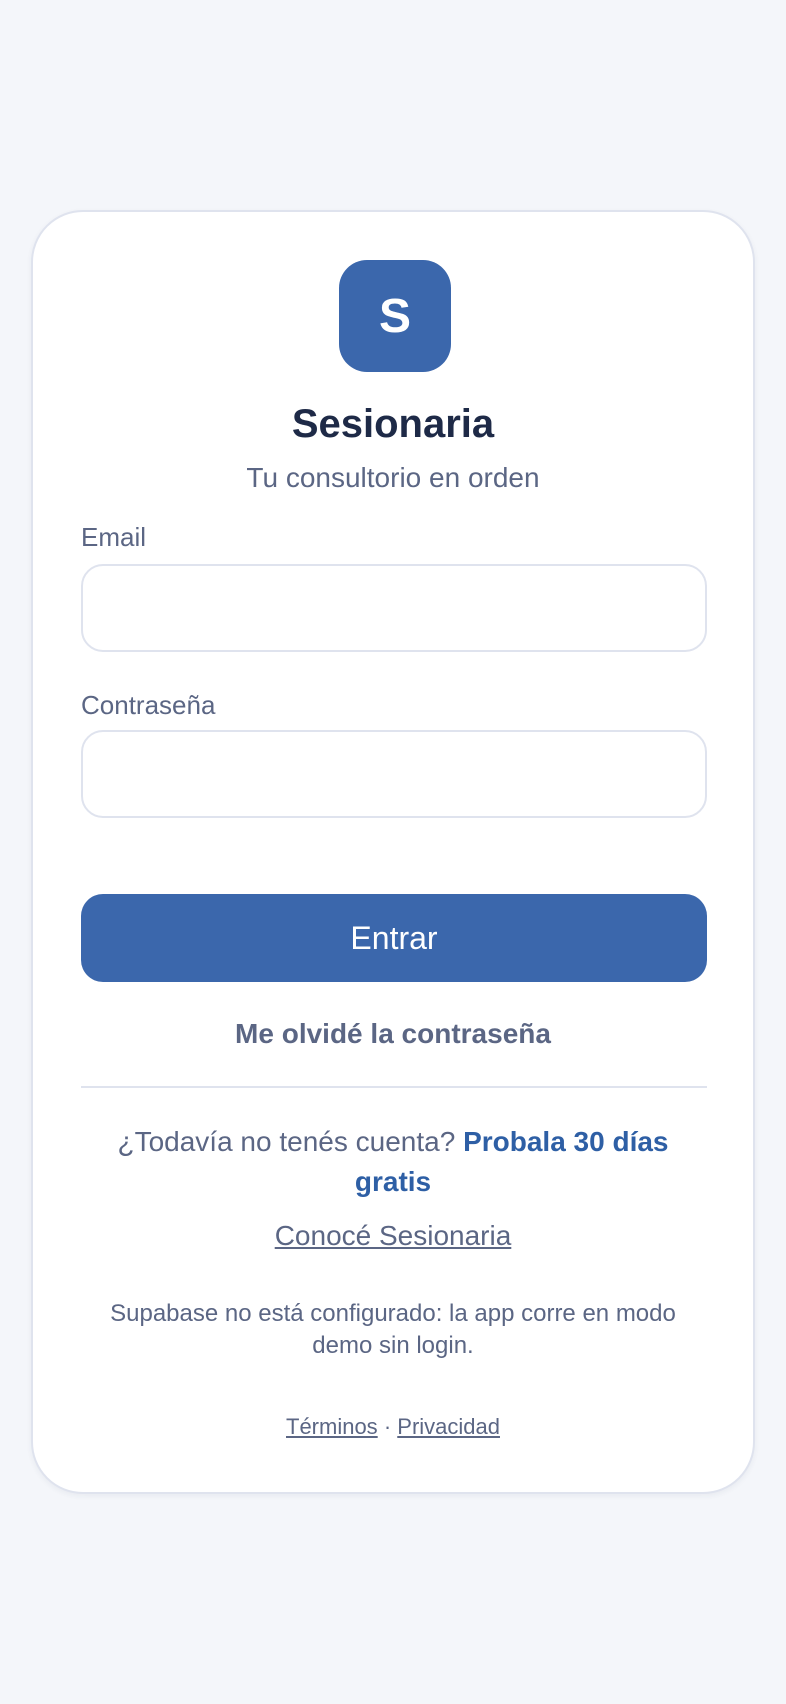  I want to click on privacy-link: Privacidad, so click(448, 1426).